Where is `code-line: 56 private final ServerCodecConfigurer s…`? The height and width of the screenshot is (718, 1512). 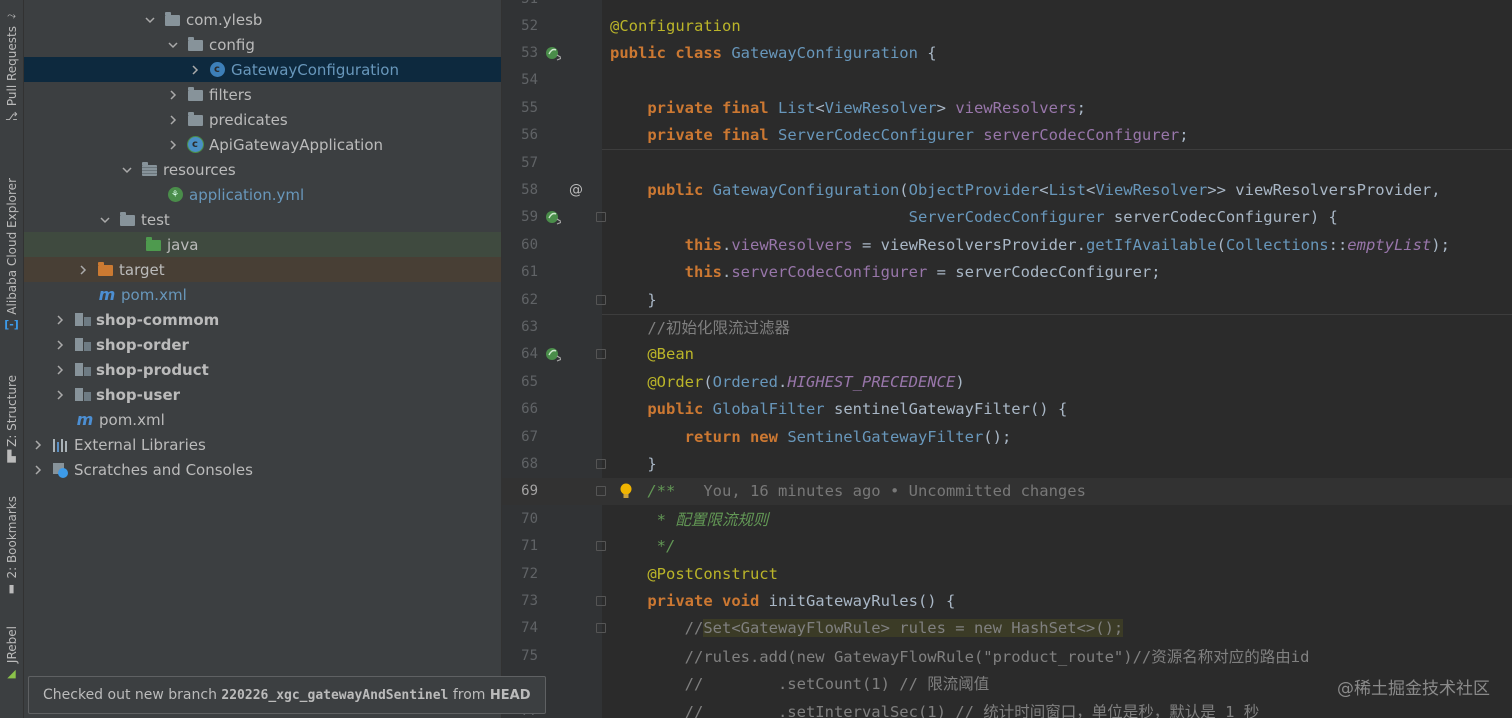 code-line: 56 private final ServerCodecConfigurer s… is located at coordinates (1007, 135).